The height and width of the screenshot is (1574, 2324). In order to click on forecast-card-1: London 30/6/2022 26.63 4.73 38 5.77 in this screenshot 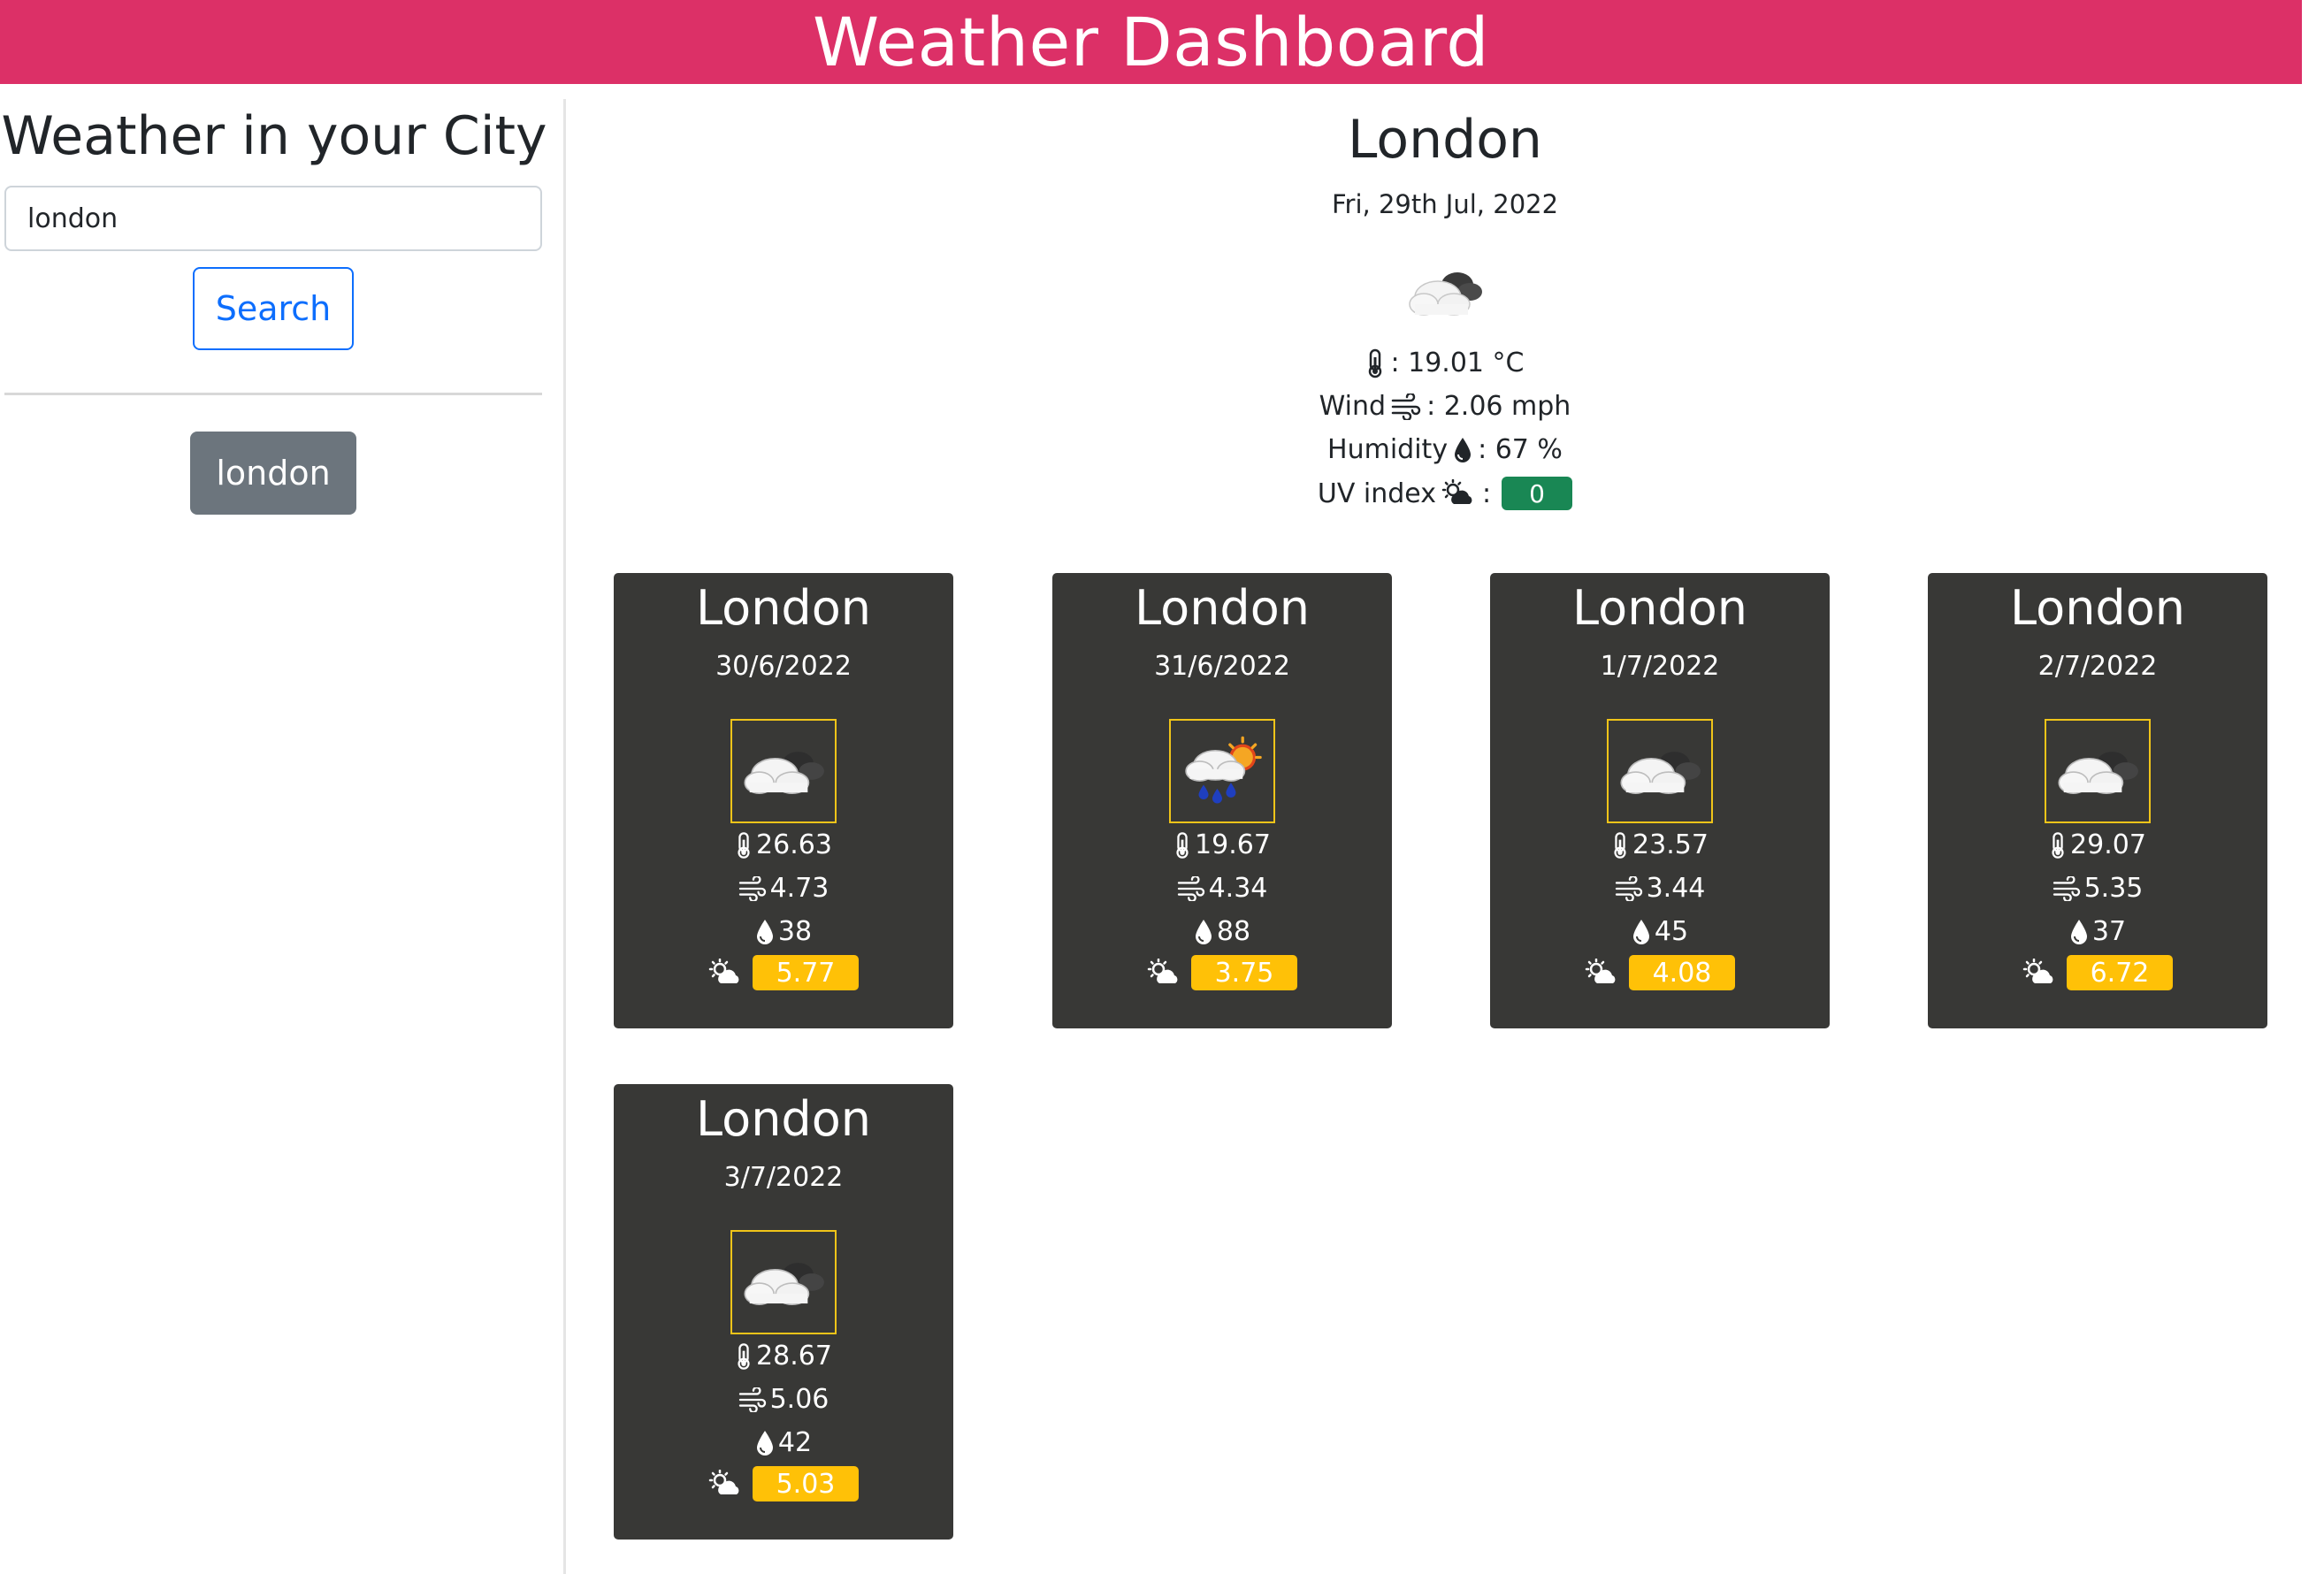, I will do `click(783, 800)`.